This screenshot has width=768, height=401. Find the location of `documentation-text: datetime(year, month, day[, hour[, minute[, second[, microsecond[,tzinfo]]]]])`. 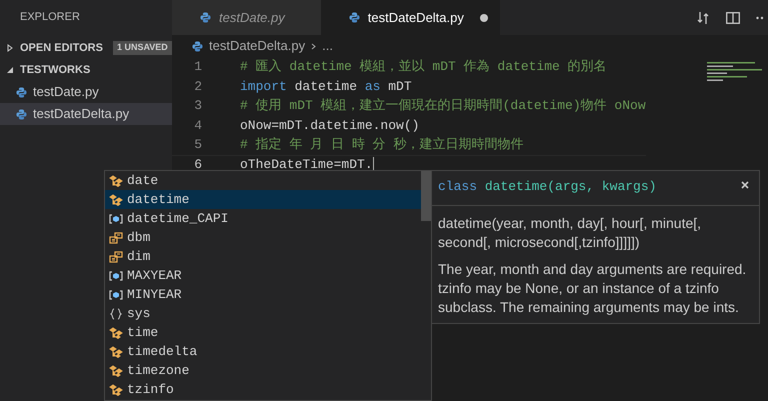

documentation-text: datetime(year, month, day[, hour[, minute[, second[, microsecond[,tzinfo]]]]]) is located at coordinates (569, 233).